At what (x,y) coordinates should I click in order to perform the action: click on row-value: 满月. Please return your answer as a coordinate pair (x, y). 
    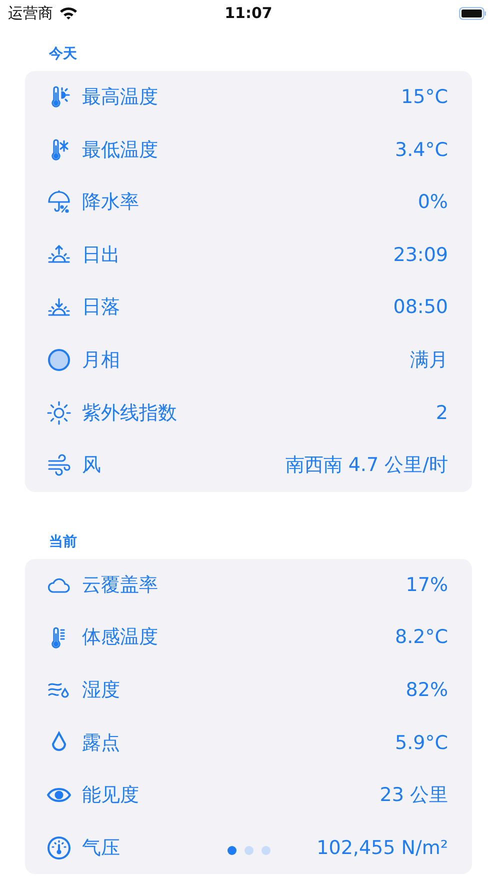
    Looking at the image, I should click on (429, 361).